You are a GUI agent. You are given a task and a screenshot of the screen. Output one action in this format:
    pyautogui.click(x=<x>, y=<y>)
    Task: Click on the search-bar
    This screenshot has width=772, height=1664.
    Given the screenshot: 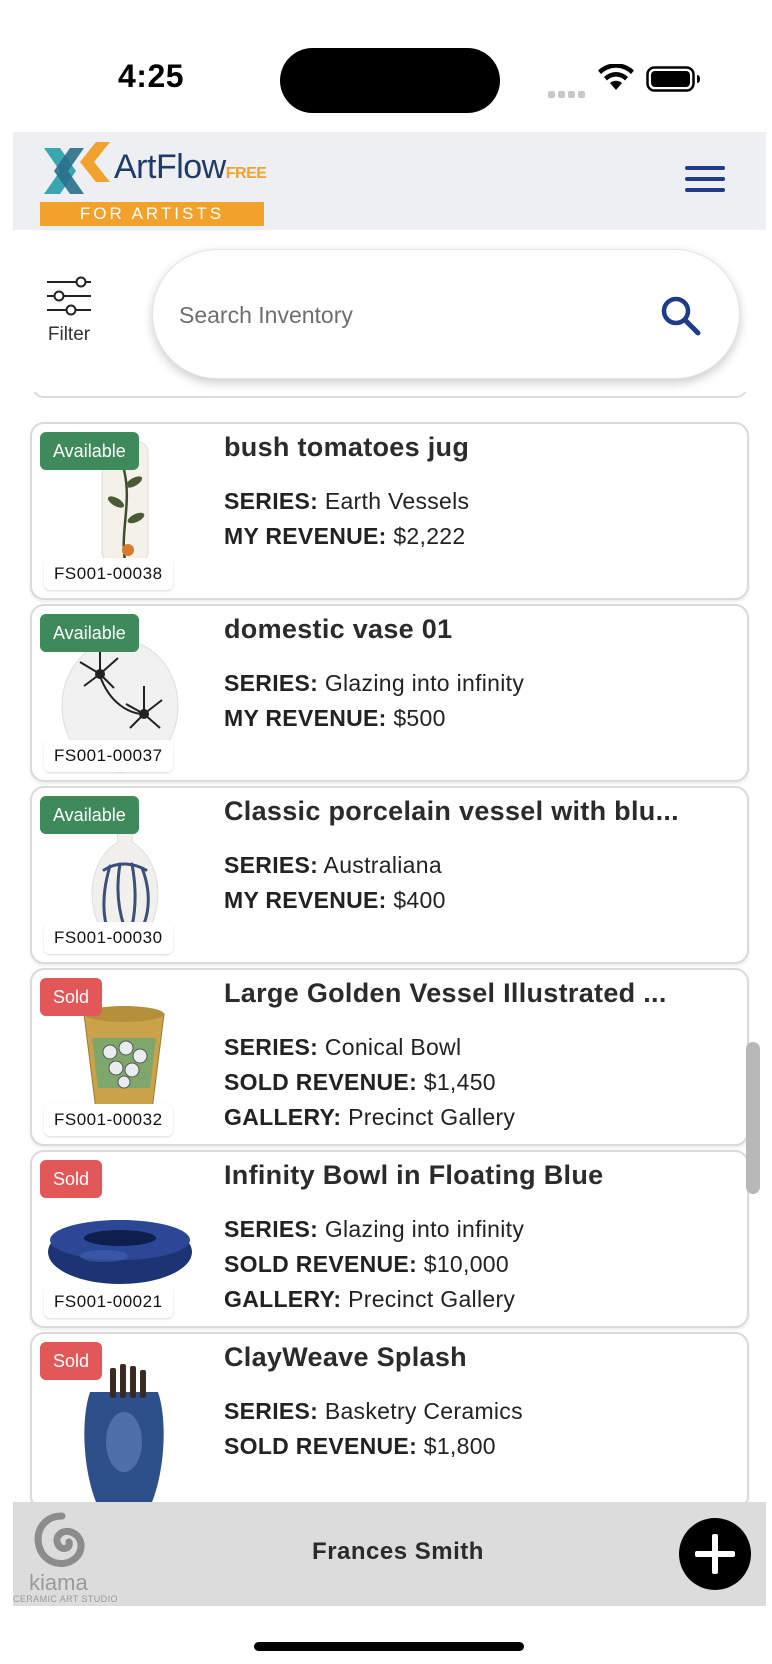 What is the action you would take?
    pyautogui.click(x=446, y=314)
    